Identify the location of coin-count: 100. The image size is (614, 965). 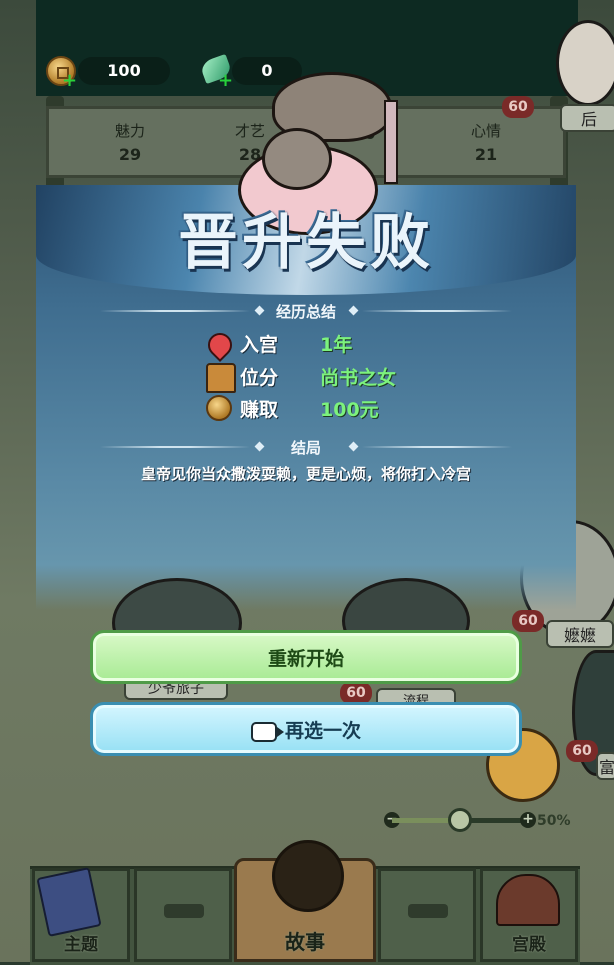
(124, 71).